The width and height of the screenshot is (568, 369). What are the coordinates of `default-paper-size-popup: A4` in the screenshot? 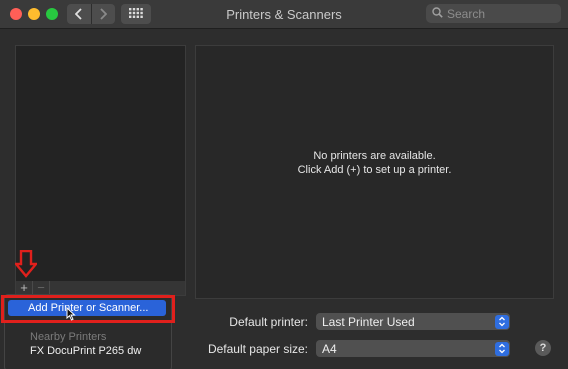 It's located at (413, 348).